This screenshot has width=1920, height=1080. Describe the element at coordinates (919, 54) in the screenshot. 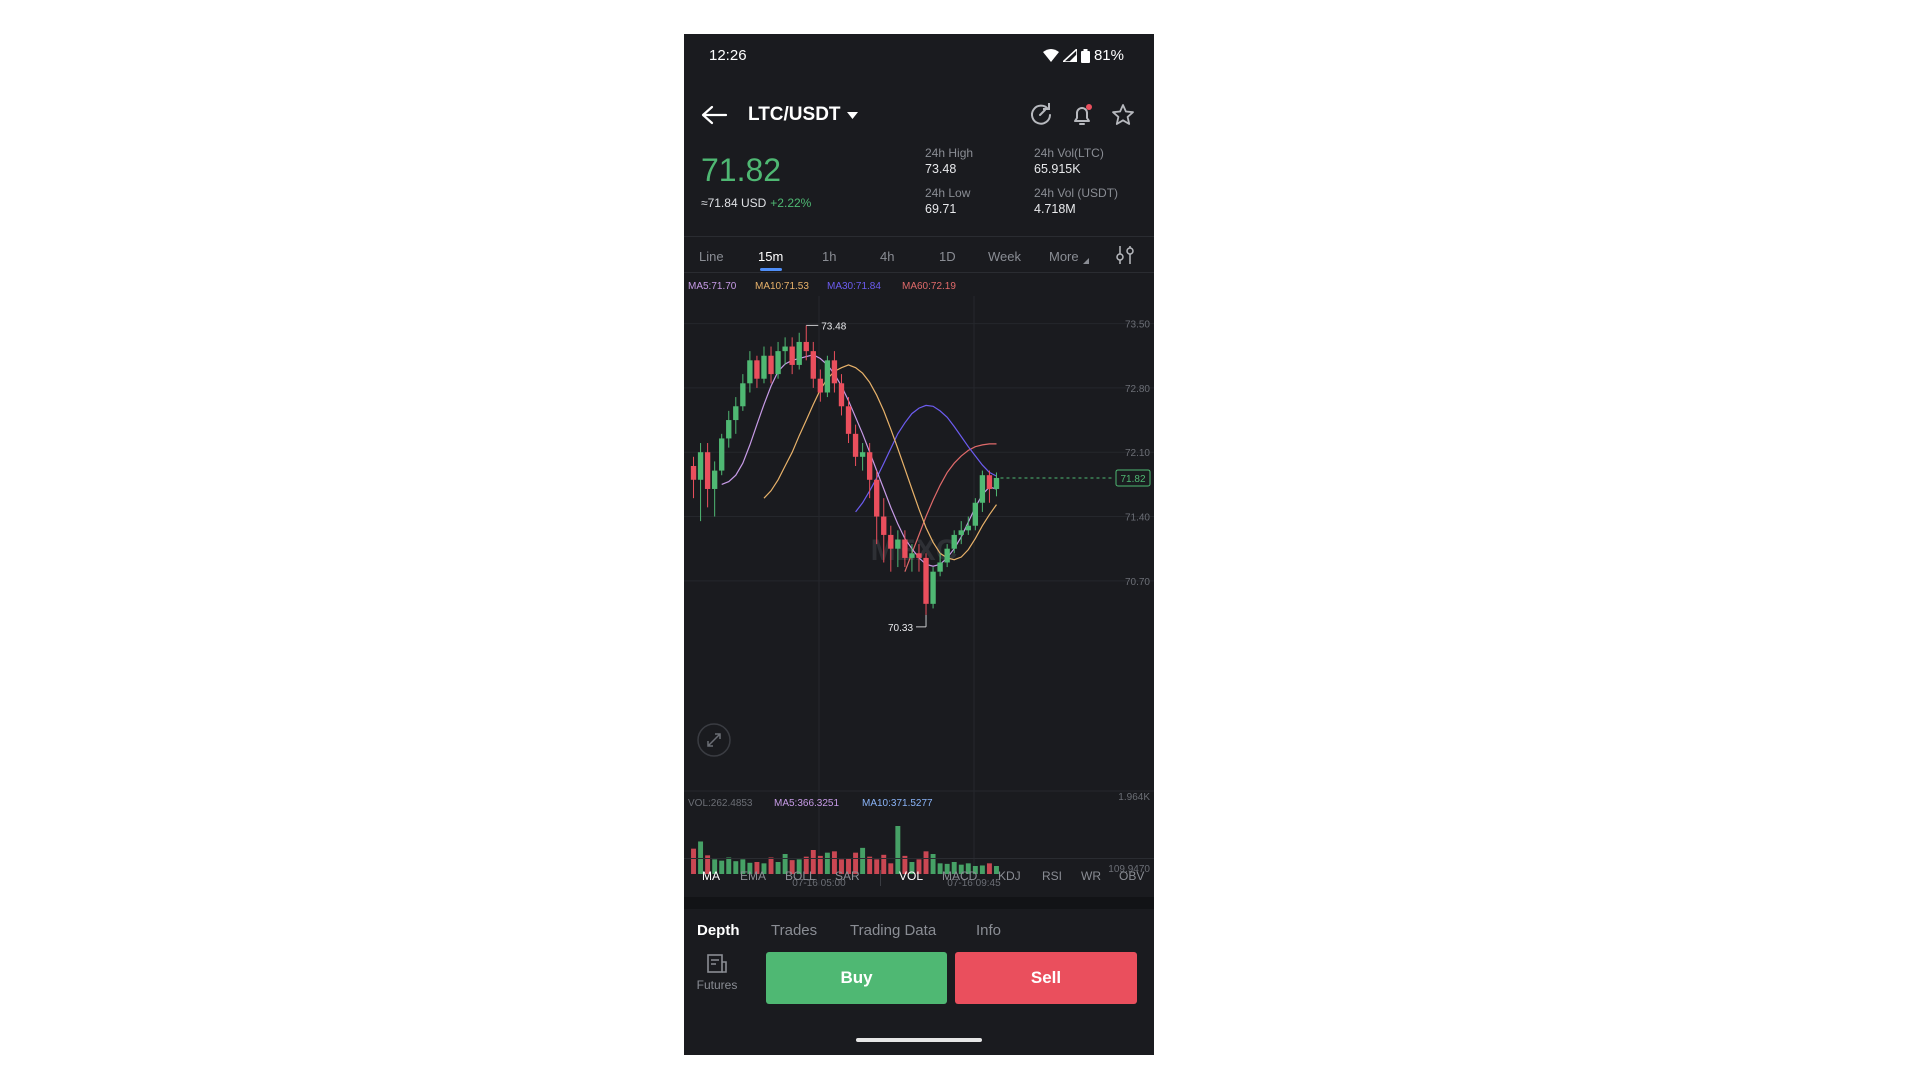

I see `status-bar: 12:26 81%` at that location.